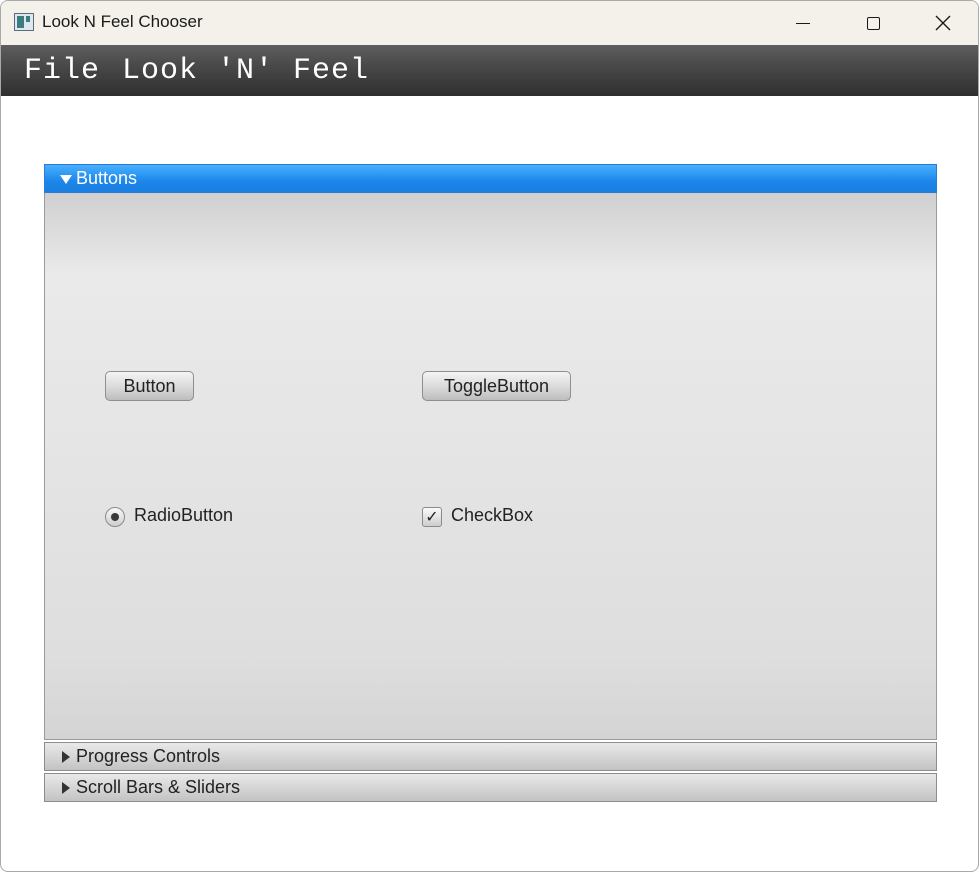 The width and height of the screenshot is (979, 872). I want to click on app-icon, so click(24, 22).